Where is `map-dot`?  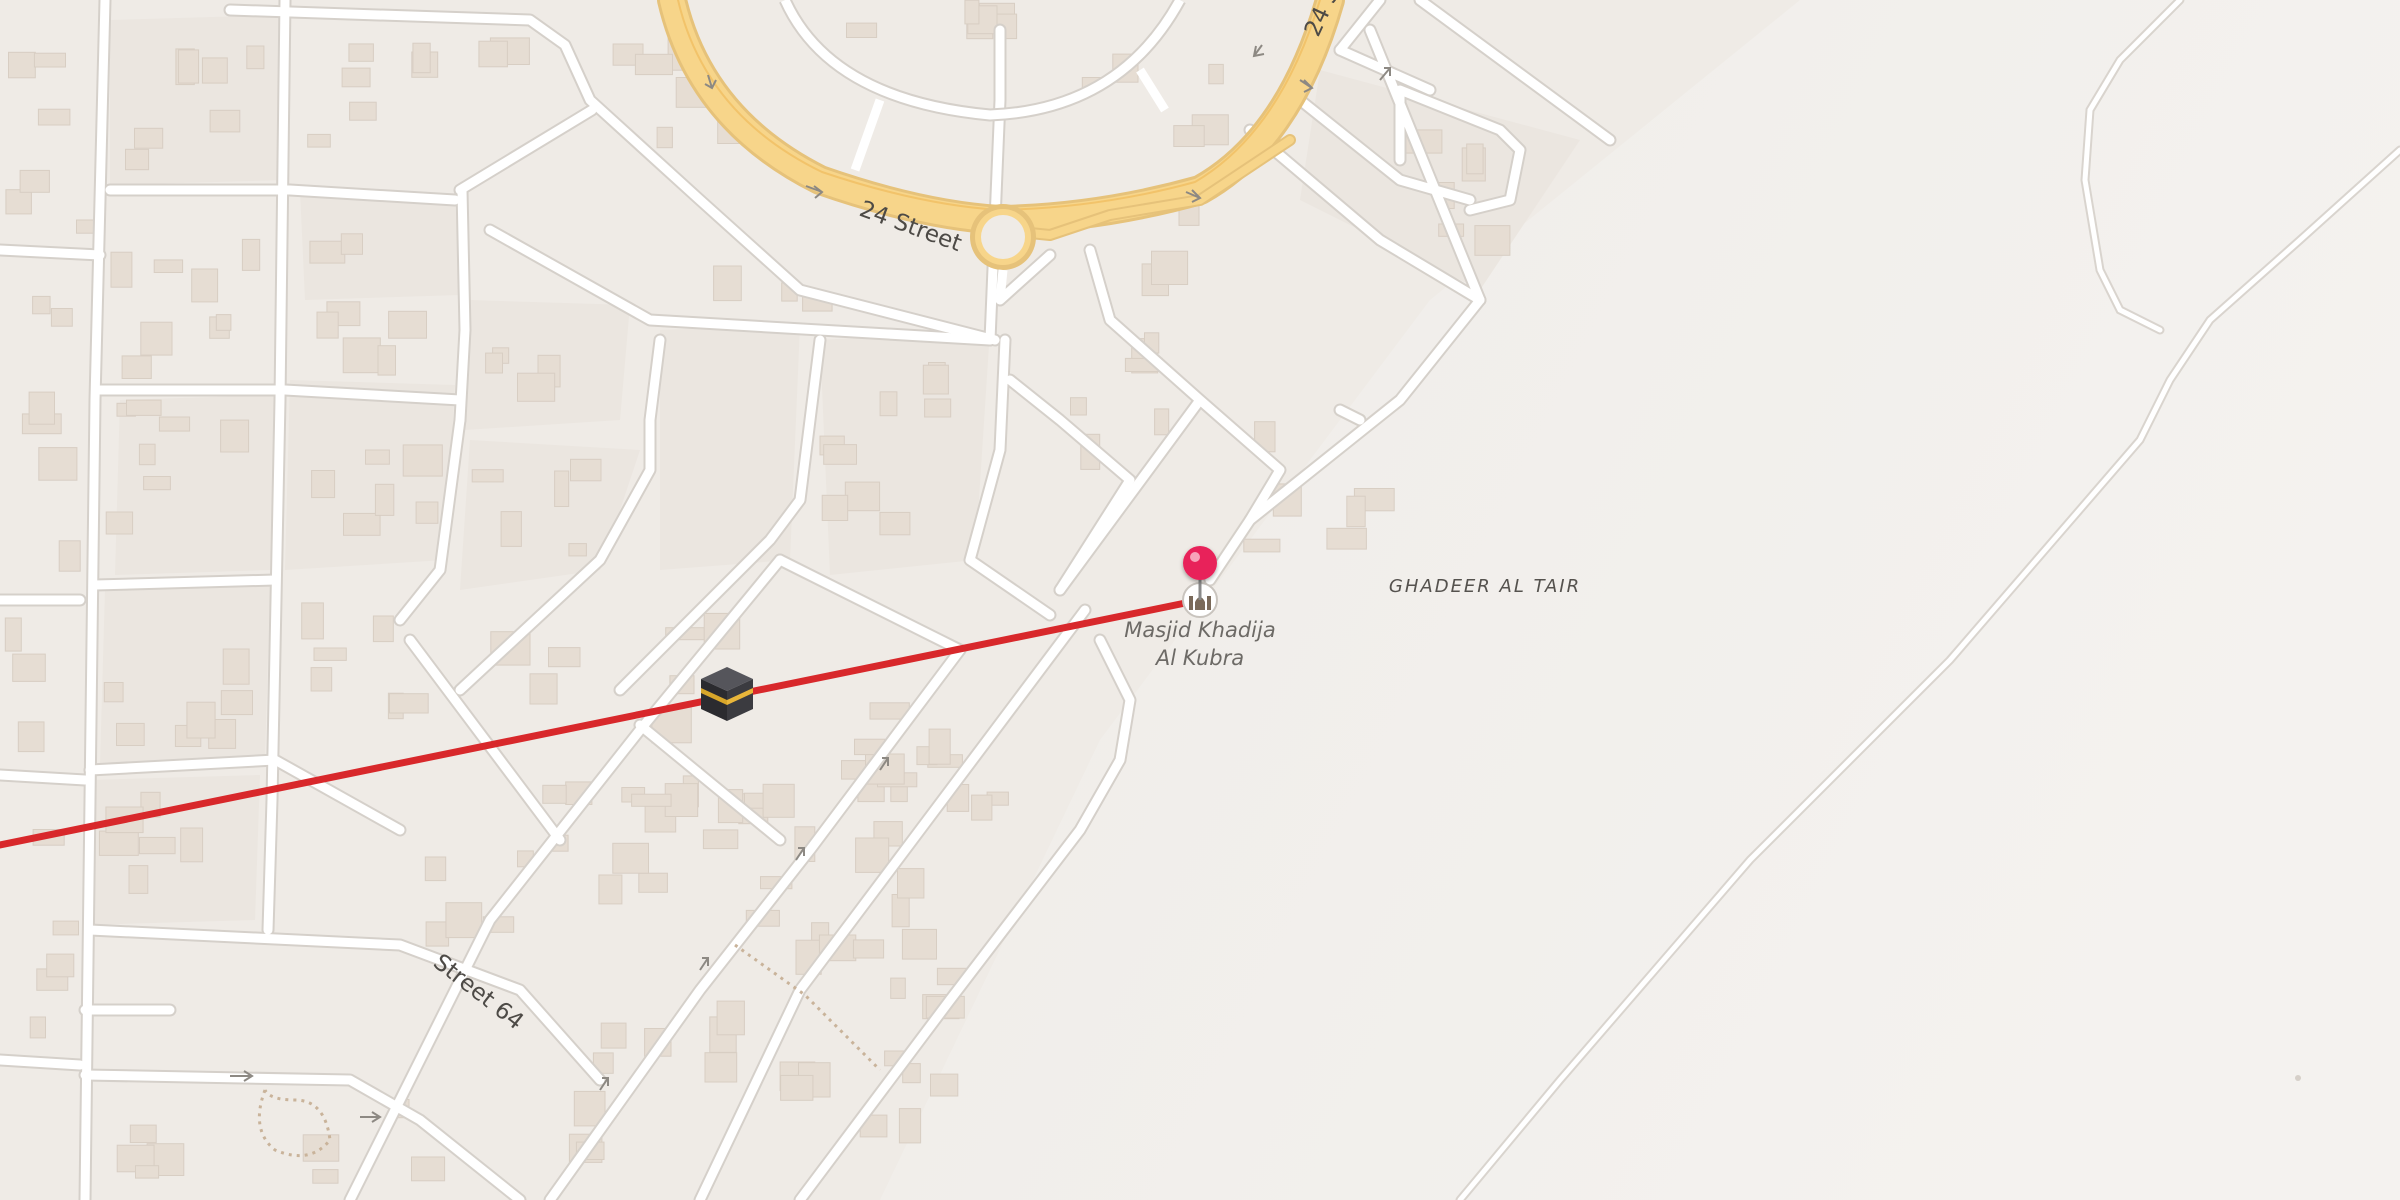 map-dot is located at coordinates (2298, 1078).